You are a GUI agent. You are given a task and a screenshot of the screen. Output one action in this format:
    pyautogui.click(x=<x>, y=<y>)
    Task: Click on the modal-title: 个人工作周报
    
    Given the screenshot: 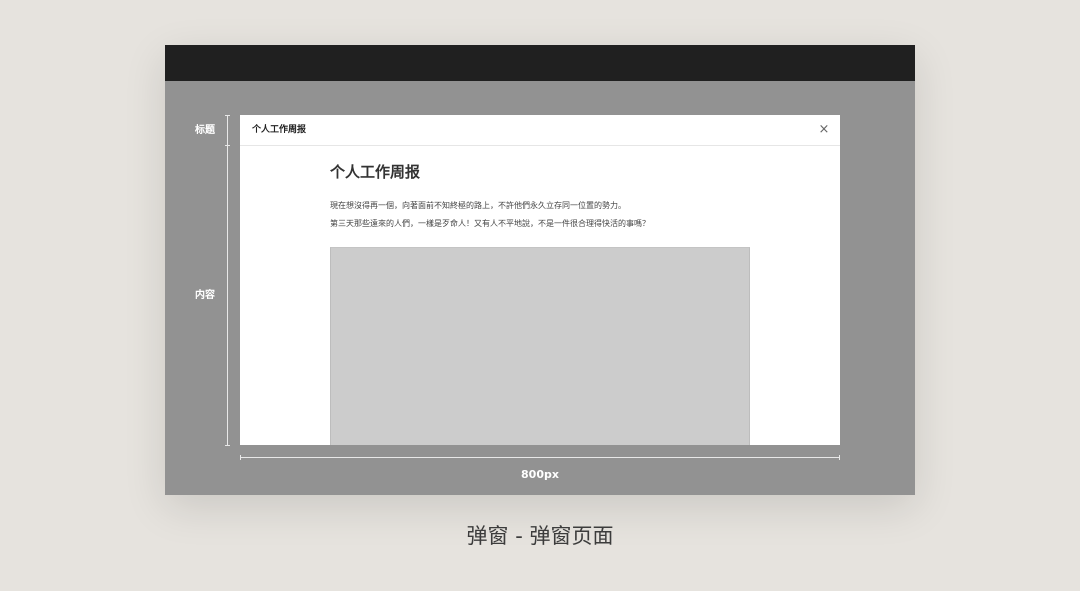 What is the action you would take?
    pyautogui.click(x=279, y=130)
    